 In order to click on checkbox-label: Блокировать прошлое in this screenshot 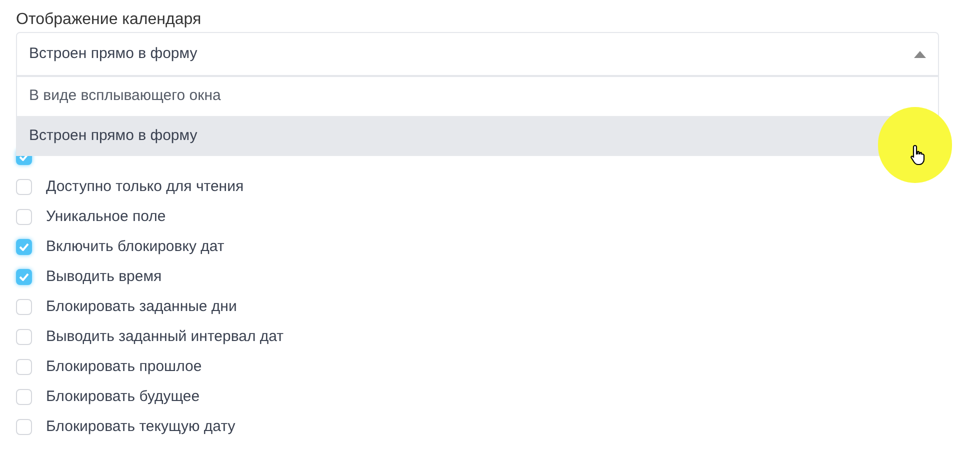, I will do `click(124, 366)`.